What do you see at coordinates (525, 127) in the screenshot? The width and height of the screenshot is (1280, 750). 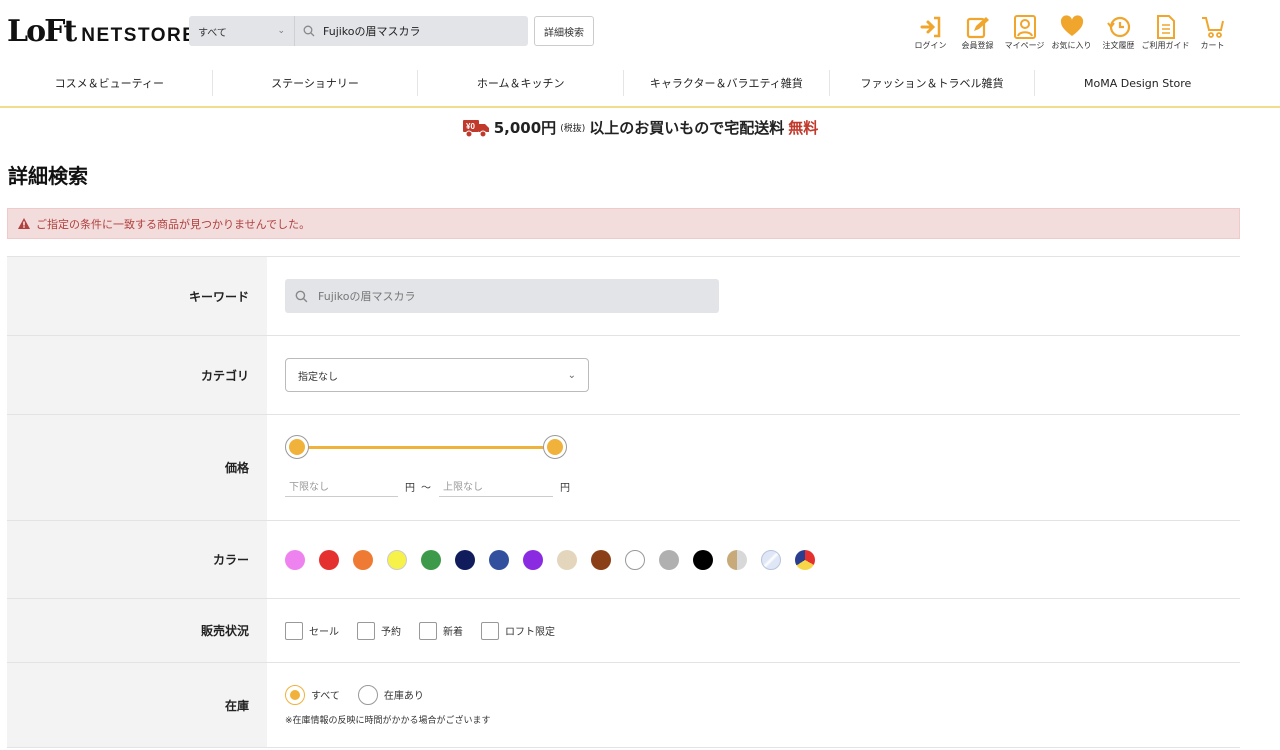 I see `banner-amount: 5,000円` at bounding box center [525, 127].